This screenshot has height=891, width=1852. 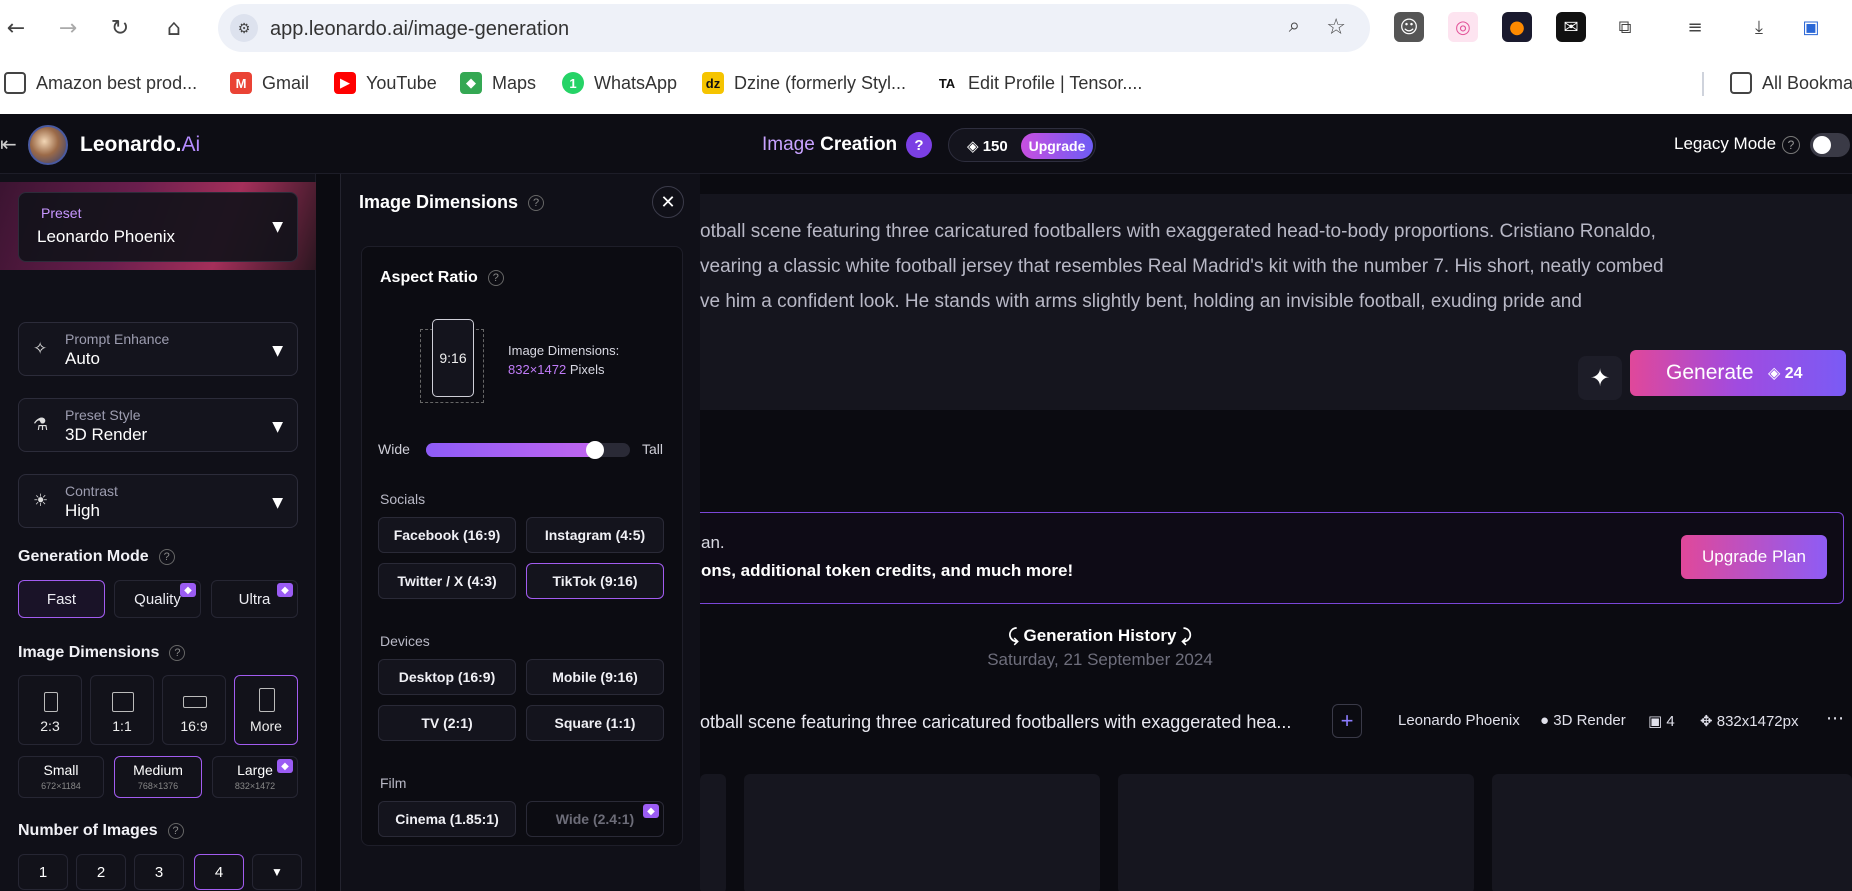 I want to click on mode-quality-button: Quality ◆, so click(x=157, y=599).